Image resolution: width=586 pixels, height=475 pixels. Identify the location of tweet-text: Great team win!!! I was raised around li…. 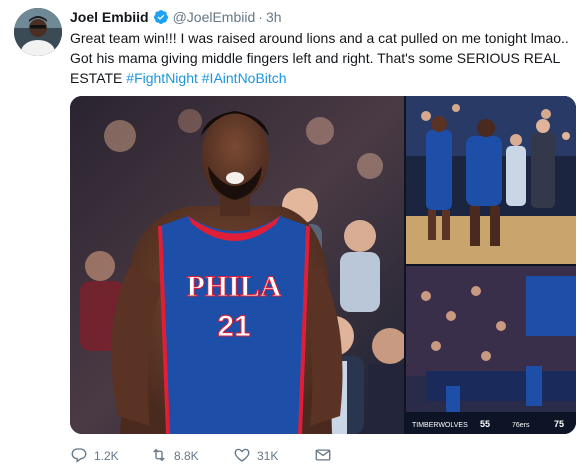
(323, 58).